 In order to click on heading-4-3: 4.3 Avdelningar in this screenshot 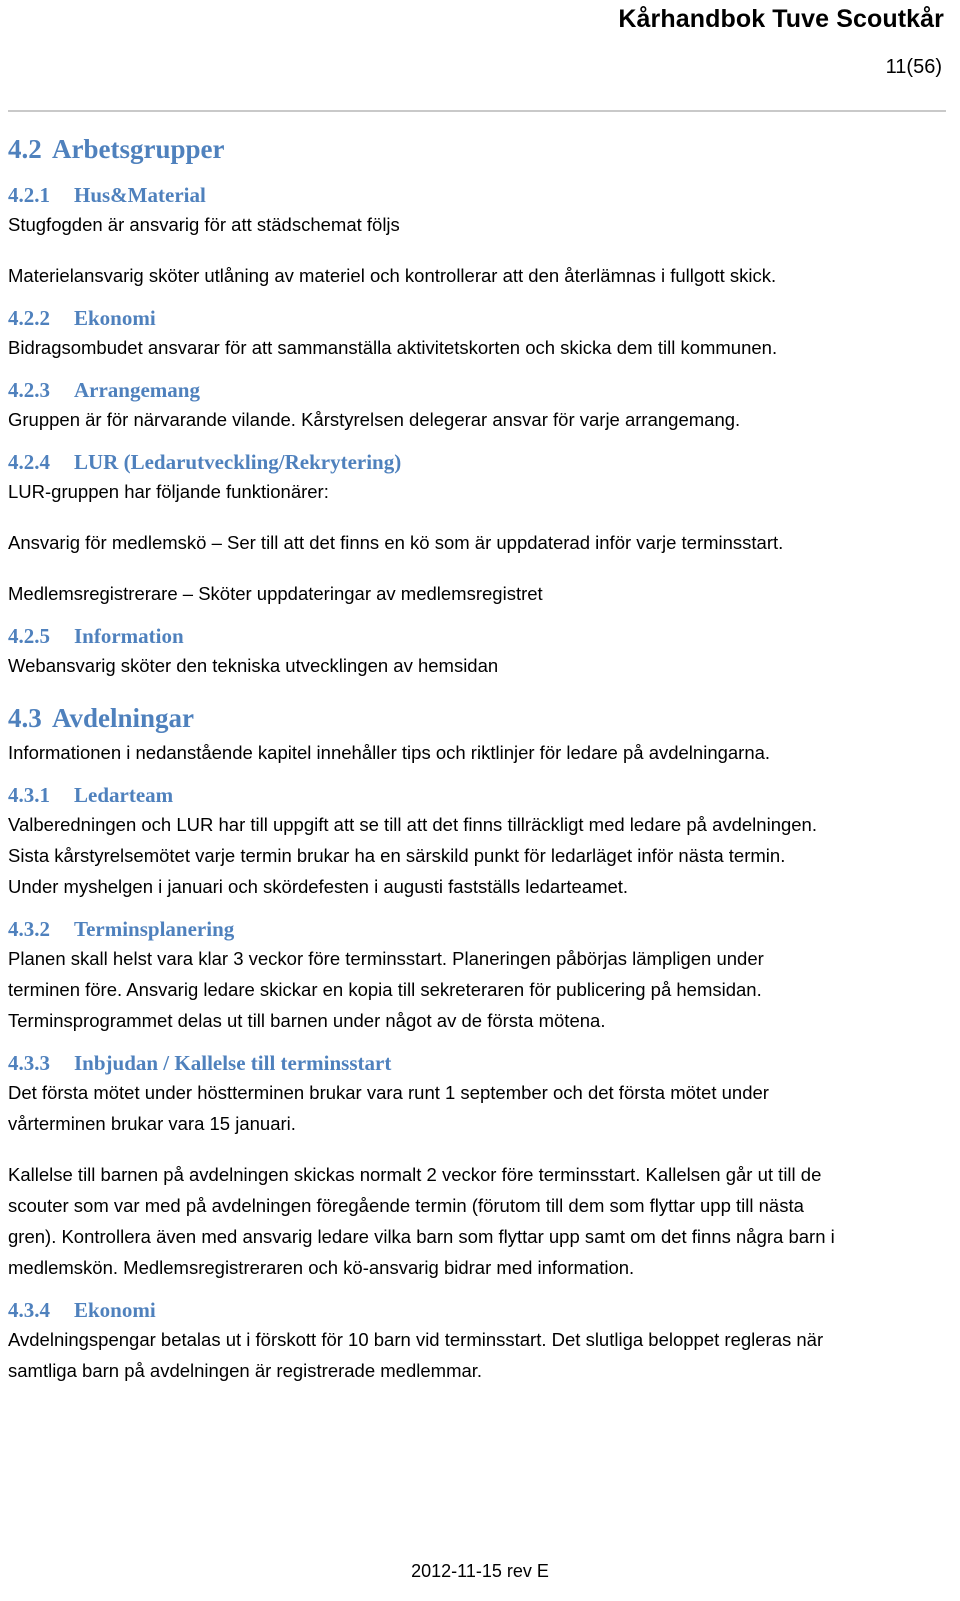, I will do `click(477, 709)`.